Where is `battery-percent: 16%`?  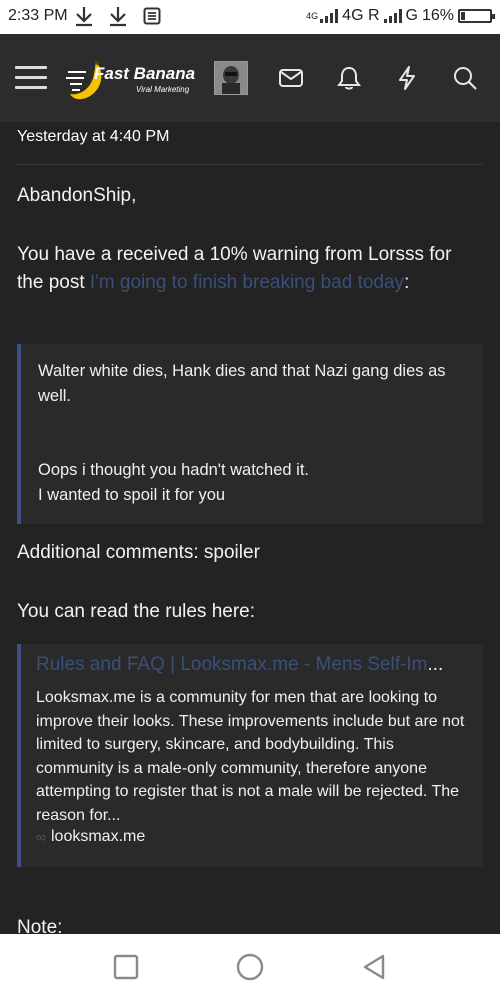
battery-percent: 16% is located at coordinates (437, 15).